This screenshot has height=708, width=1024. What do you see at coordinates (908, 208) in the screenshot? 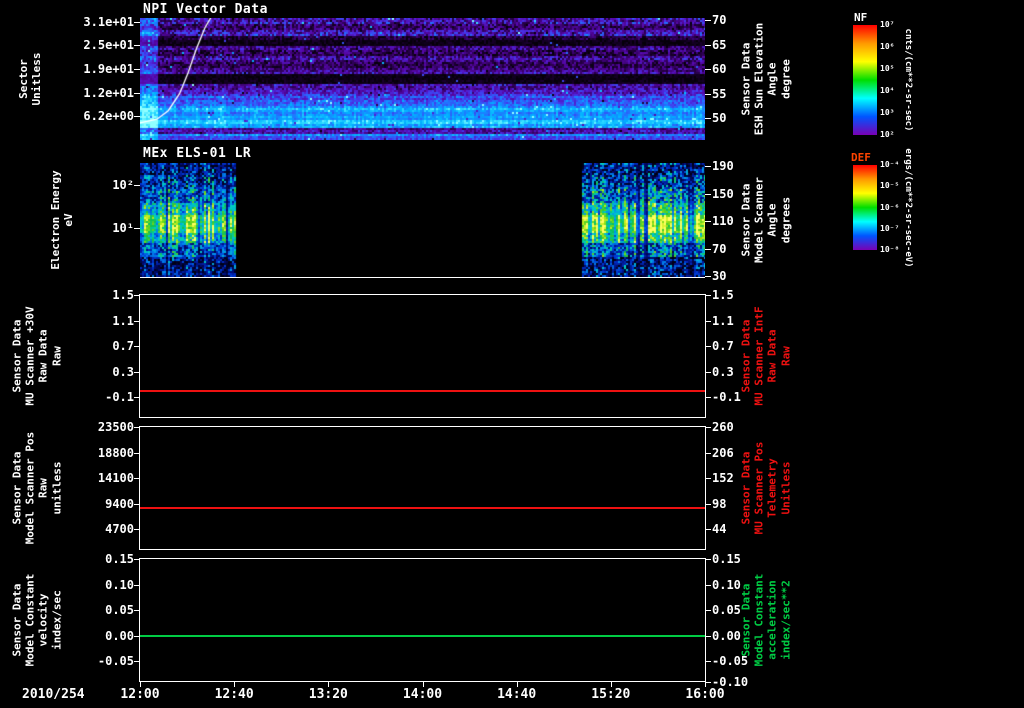
I see `def-colorbar-units: ergs/(cm**2-sr-sec-eV)` at bounding box center [908, 208].